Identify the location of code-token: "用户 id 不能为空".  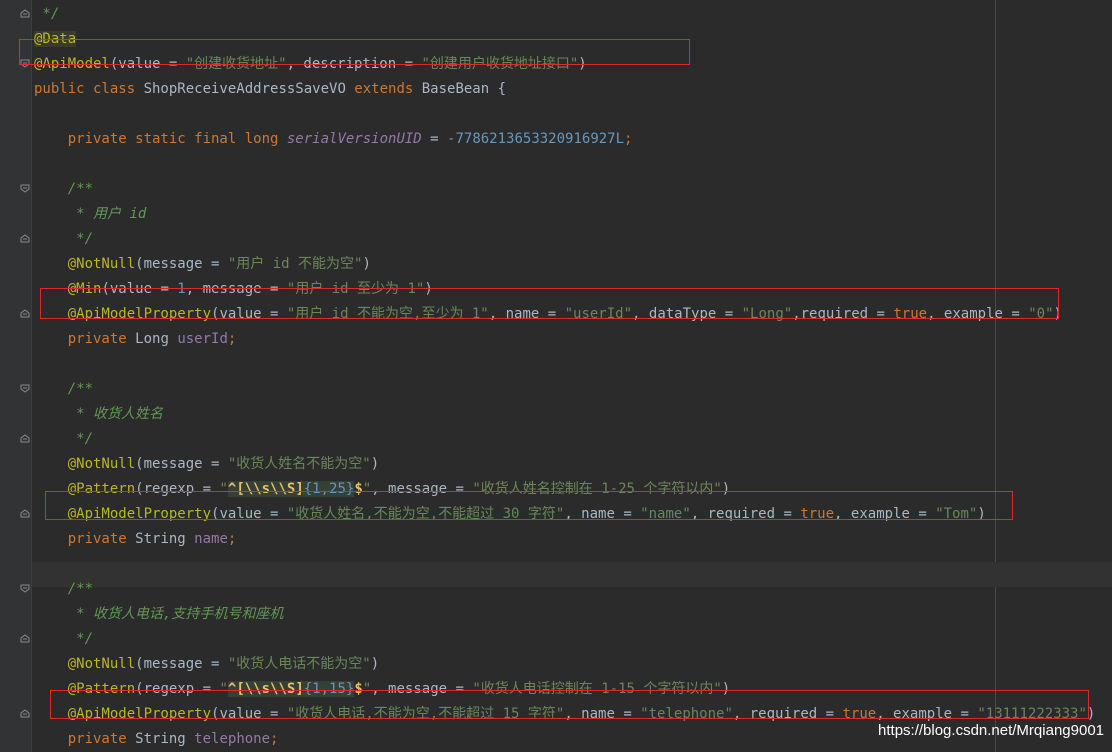
(295, 264).